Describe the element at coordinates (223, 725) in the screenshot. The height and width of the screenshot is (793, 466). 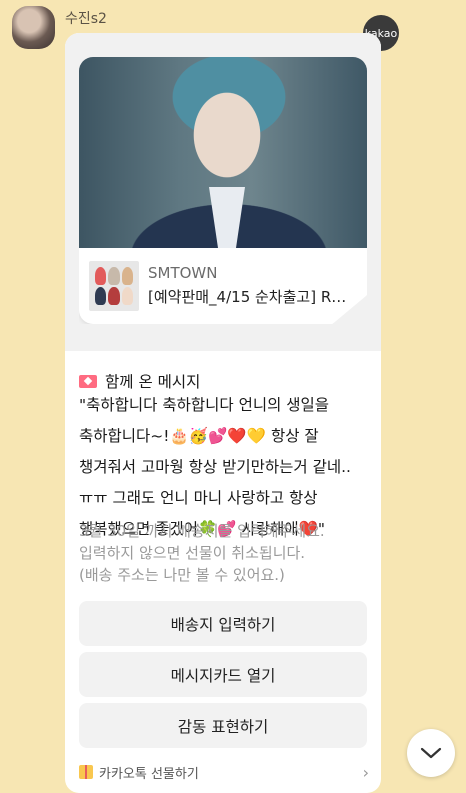
I see `express-thanks-button: 감동 표현하기` at that location.